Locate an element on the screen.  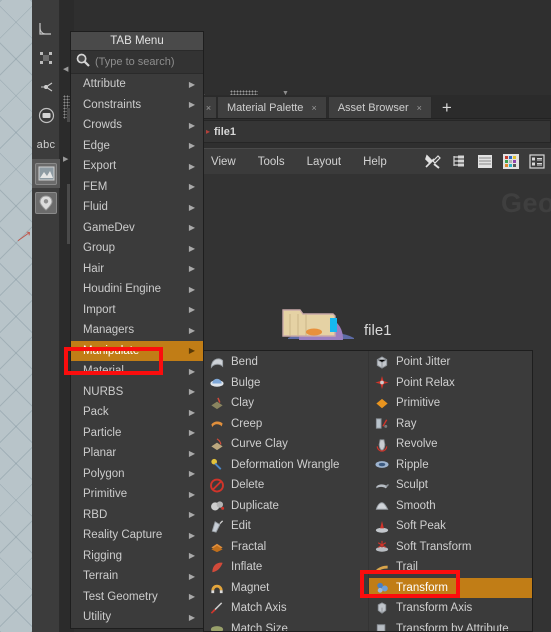
submenu-item-edit: Edit is located at coordinates (286, 526).